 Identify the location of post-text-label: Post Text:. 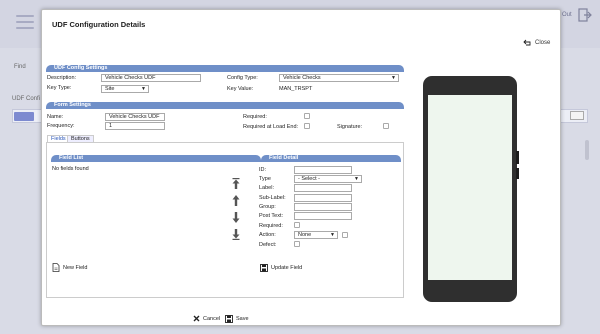
(271, 216).